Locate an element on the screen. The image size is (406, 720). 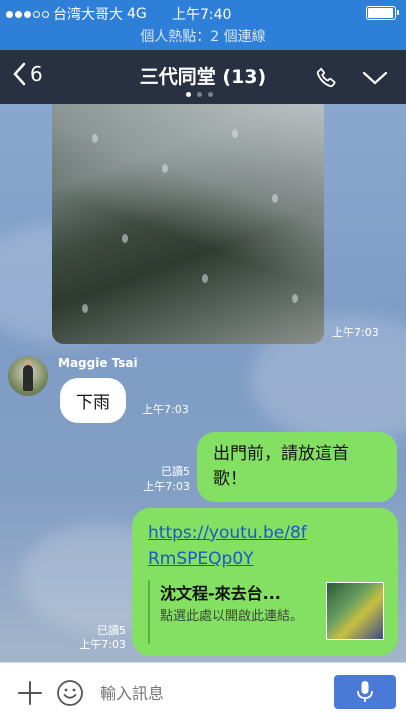
hotspot-banner: 個人熱點：2 個連線 is located at coordinates (203, 38).